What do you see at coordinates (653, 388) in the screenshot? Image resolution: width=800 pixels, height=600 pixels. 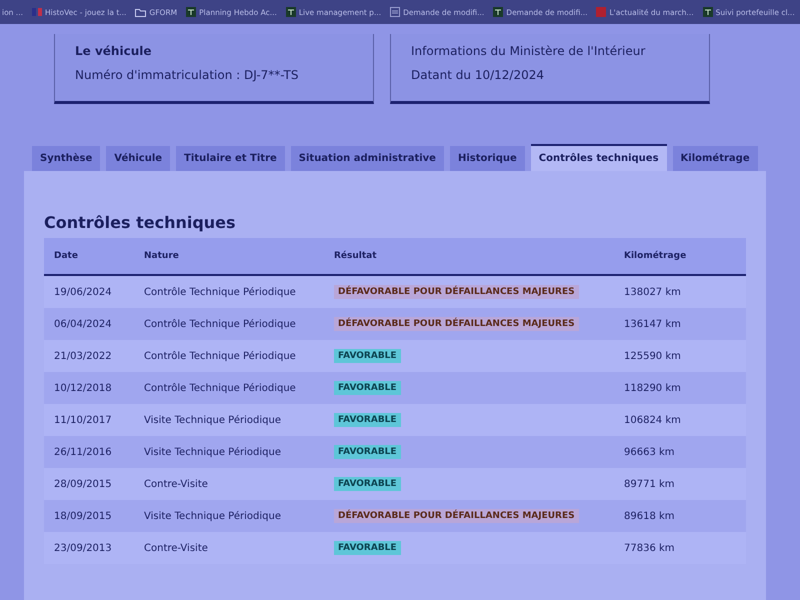 I see `table-cell-text: 118290 km` at bounding box center [653, 388].